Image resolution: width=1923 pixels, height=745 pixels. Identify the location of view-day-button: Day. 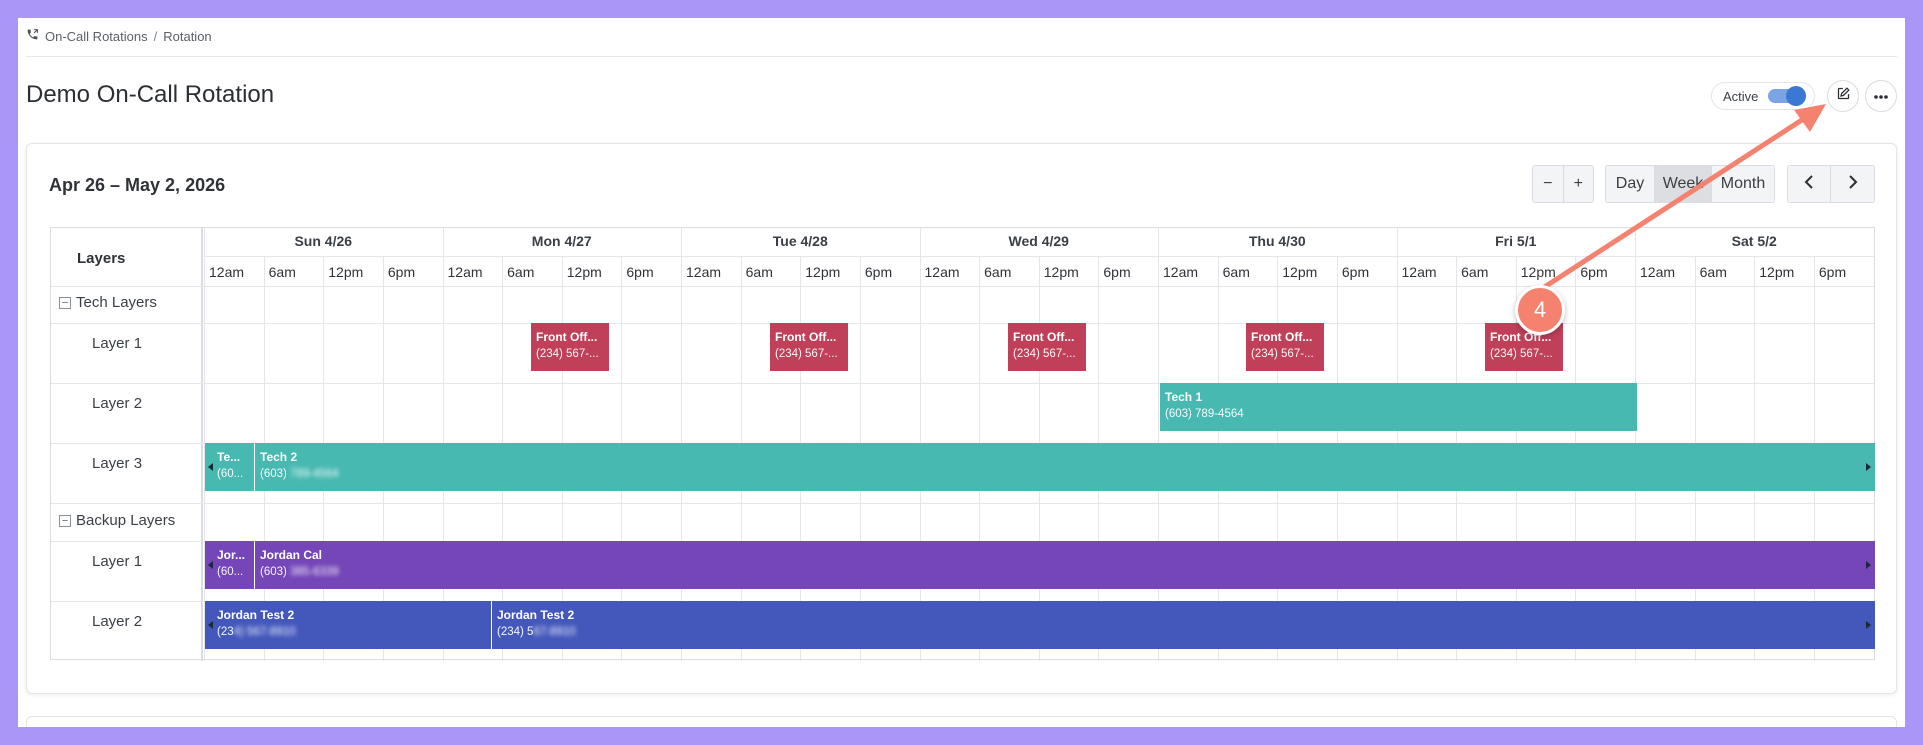
(1630, 184).